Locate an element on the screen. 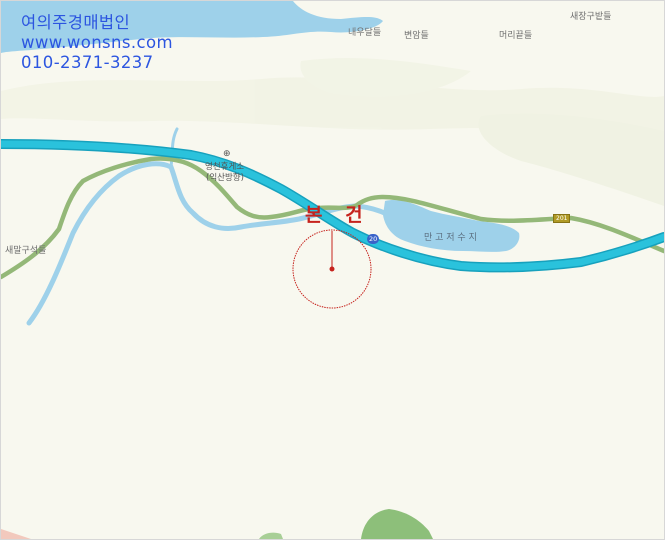 Image resolution: width=665 pixels, height=540 pixels. route-number-badge: 201 is located at coordinates (562, 218).